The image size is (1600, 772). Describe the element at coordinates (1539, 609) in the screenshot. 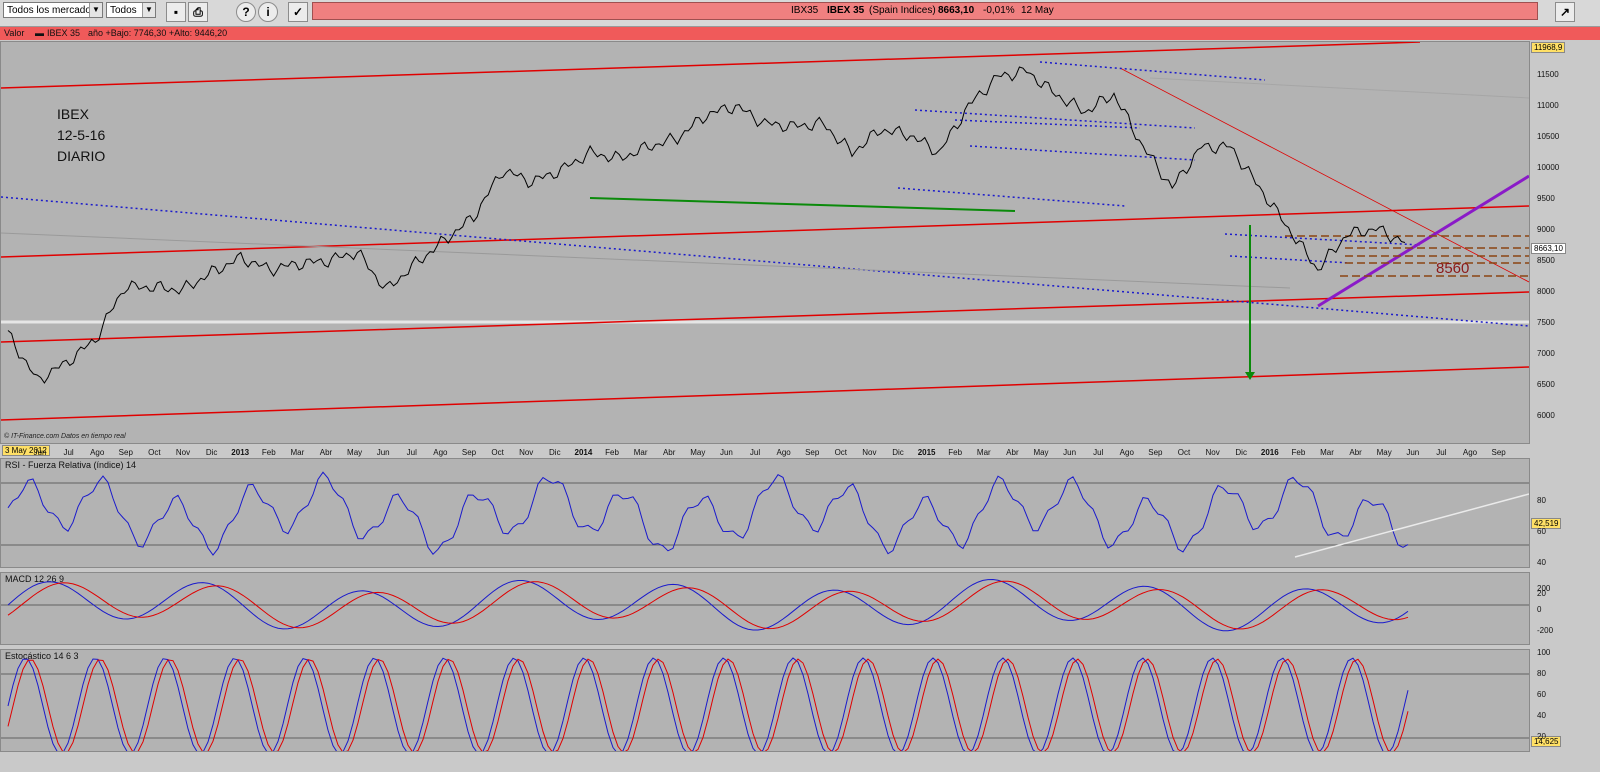

I see `y-tick-label: 0` at that location.